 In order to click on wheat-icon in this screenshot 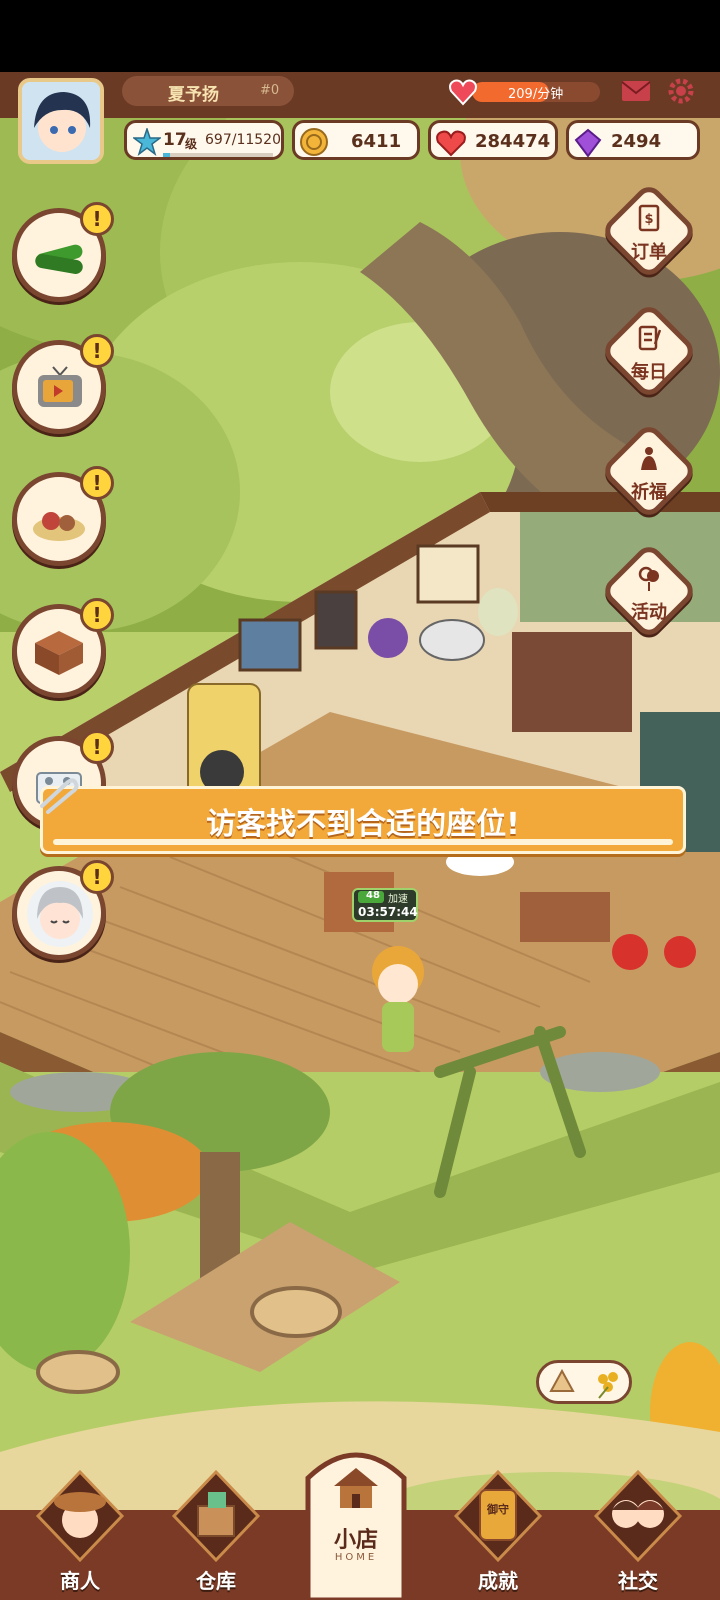, I will do `click(608, 1385)`.